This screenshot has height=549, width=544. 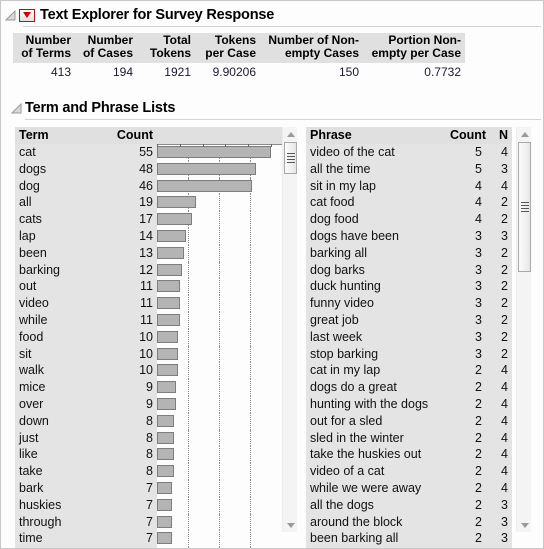 I want to click on phrase-n-column-header: N, so click(x=499, y=135).